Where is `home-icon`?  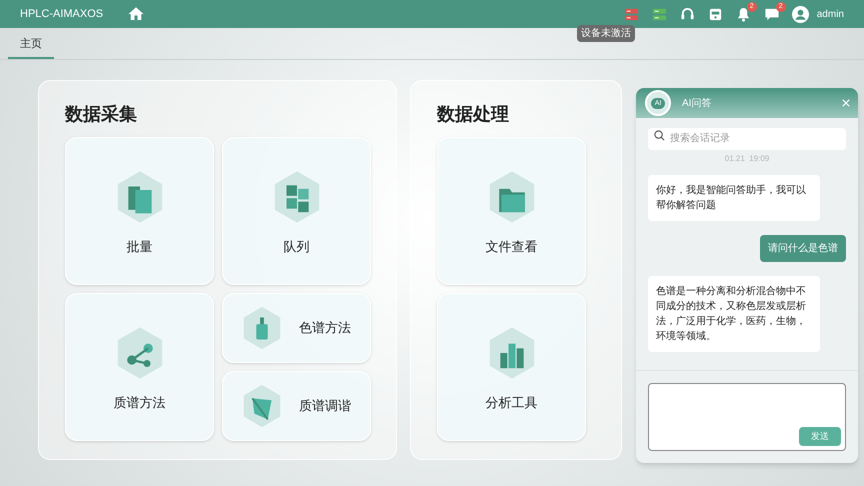 home-icon is located at coordinates (136, 14).